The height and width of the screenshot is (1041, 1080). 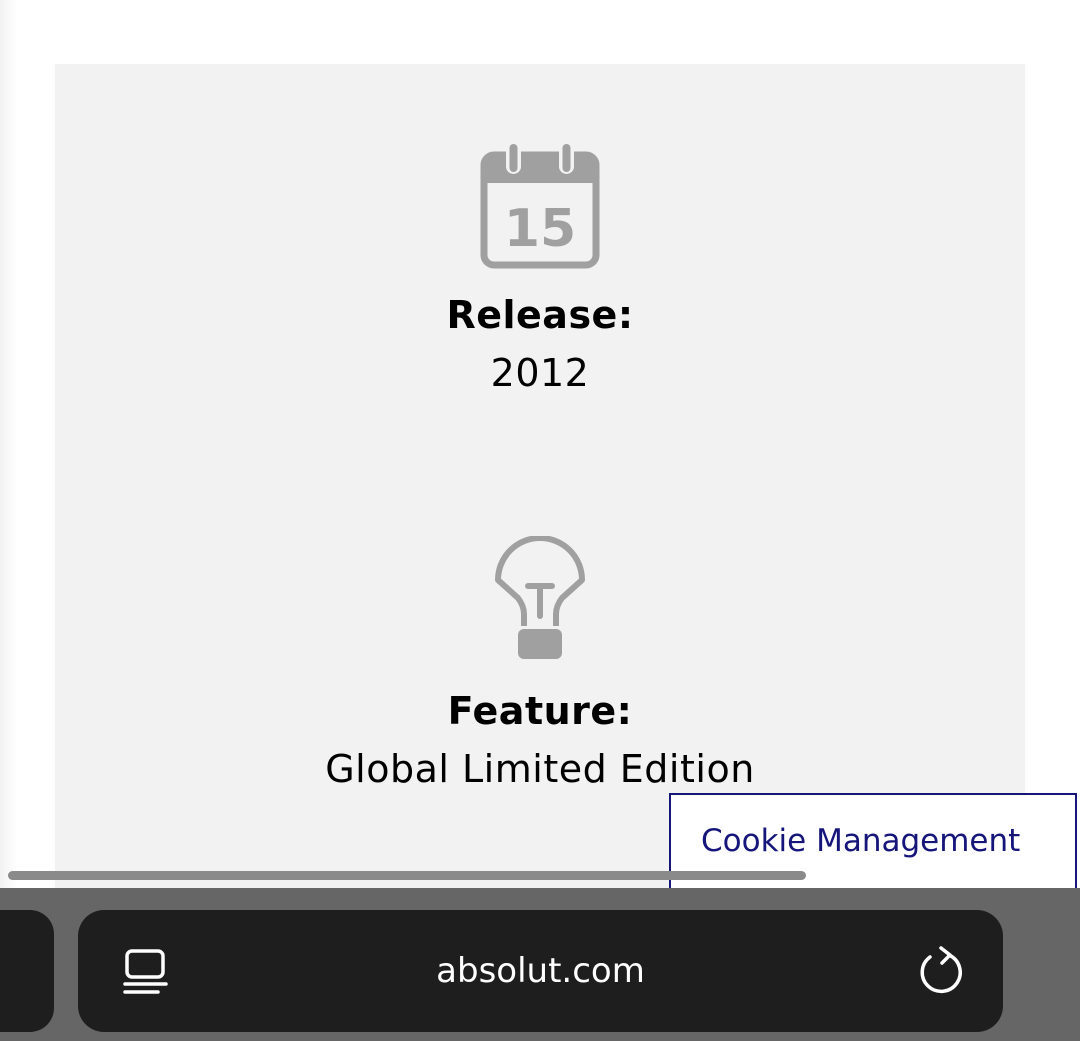 What do you see at coordinates (407, 875) in the screenshot?
I see `horizontal-scrollbar` at bounding box center [407, 875].